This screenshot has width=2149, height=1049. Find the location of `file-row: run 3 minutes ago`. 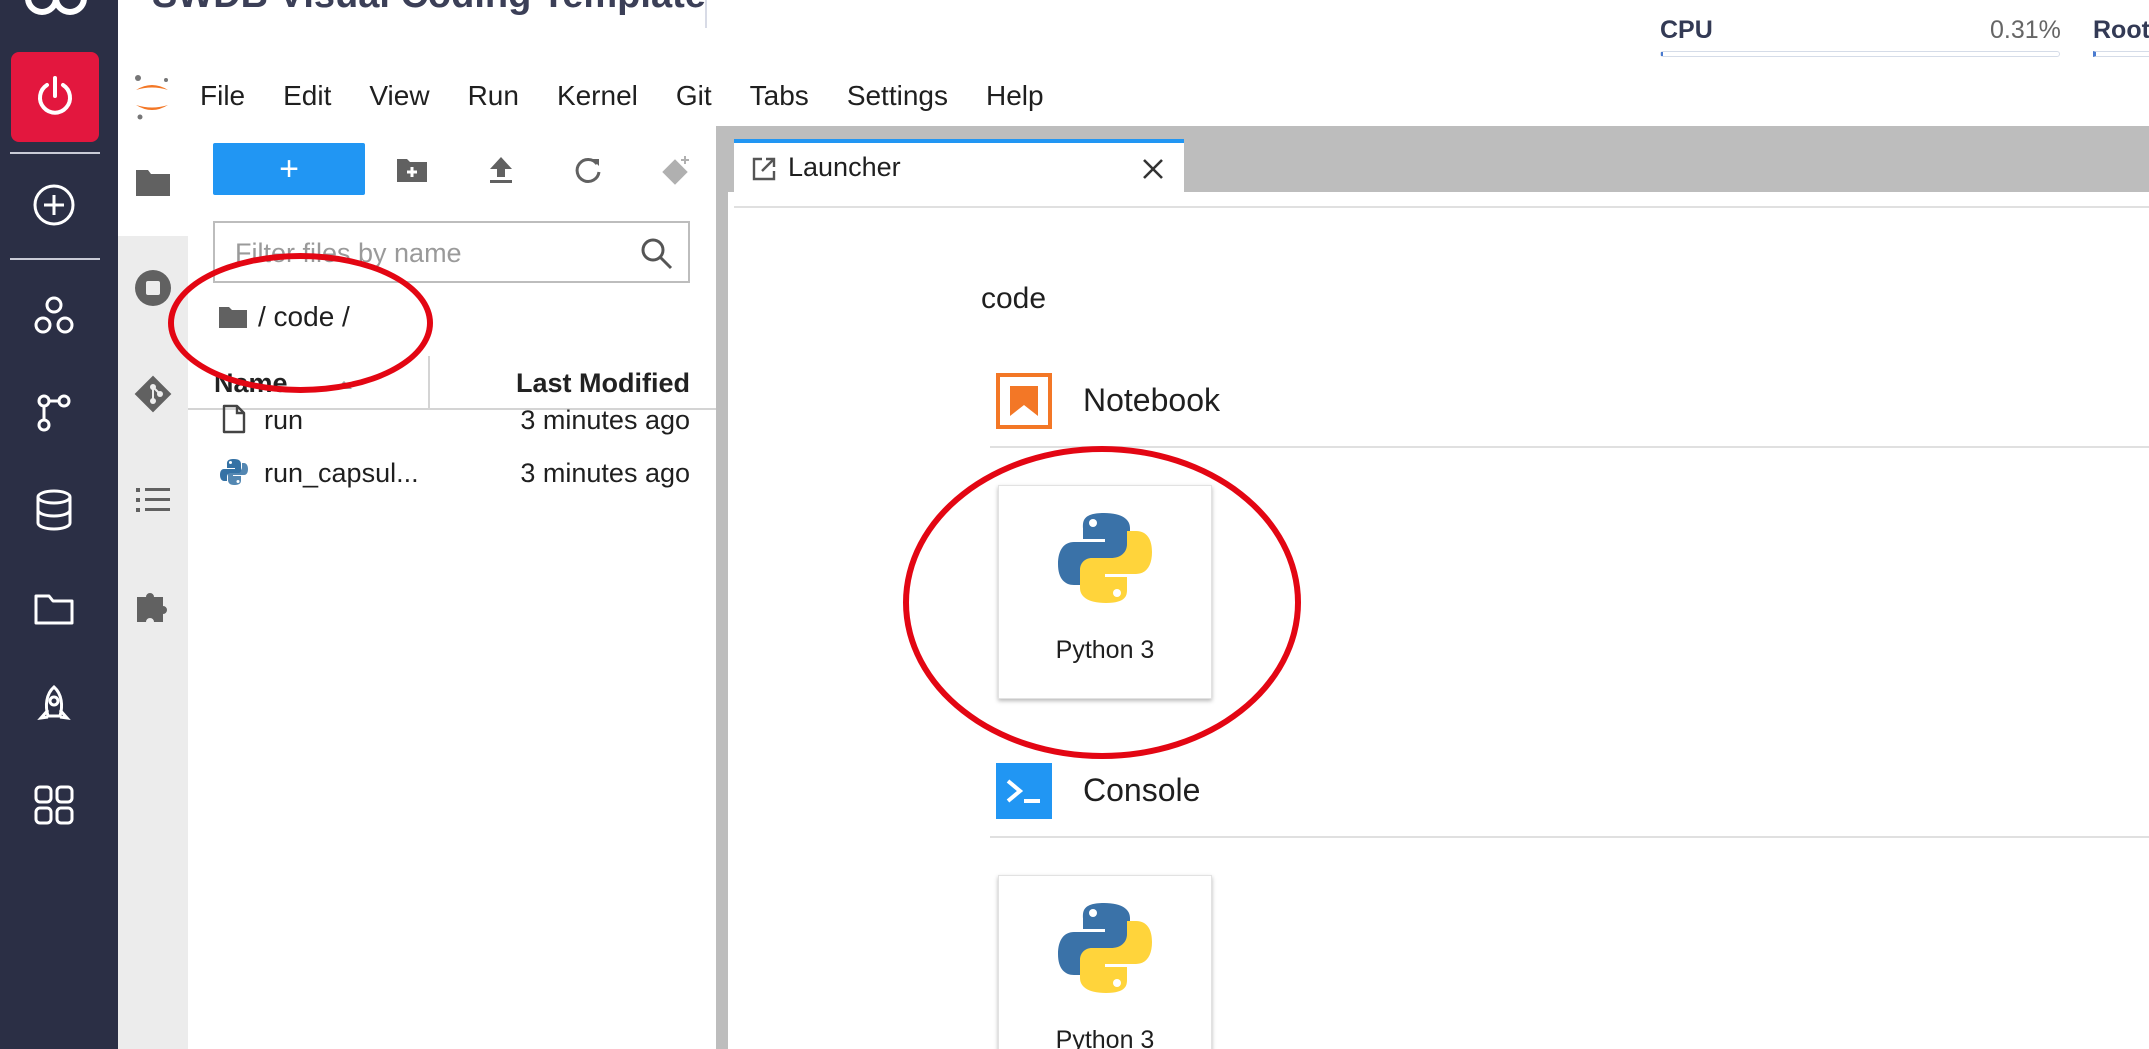

file-row: run 3 minutes ago is located at coordinates (452, 420).